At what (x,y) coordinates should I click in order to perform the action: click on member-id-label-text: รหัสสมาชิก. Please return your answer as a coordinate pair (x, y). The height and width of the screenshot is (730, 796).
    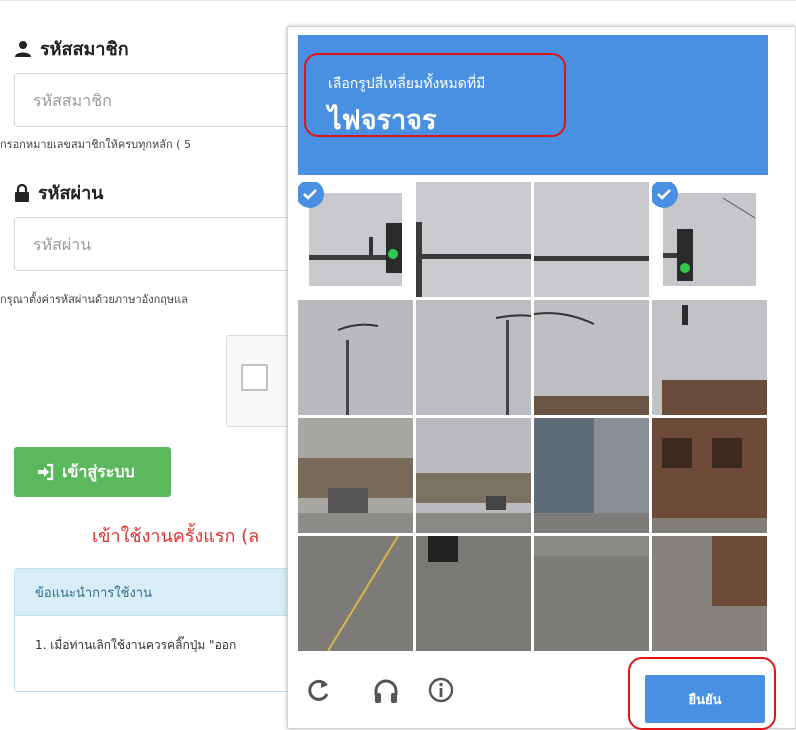
    Looking at the image, I should click on (84, 49).